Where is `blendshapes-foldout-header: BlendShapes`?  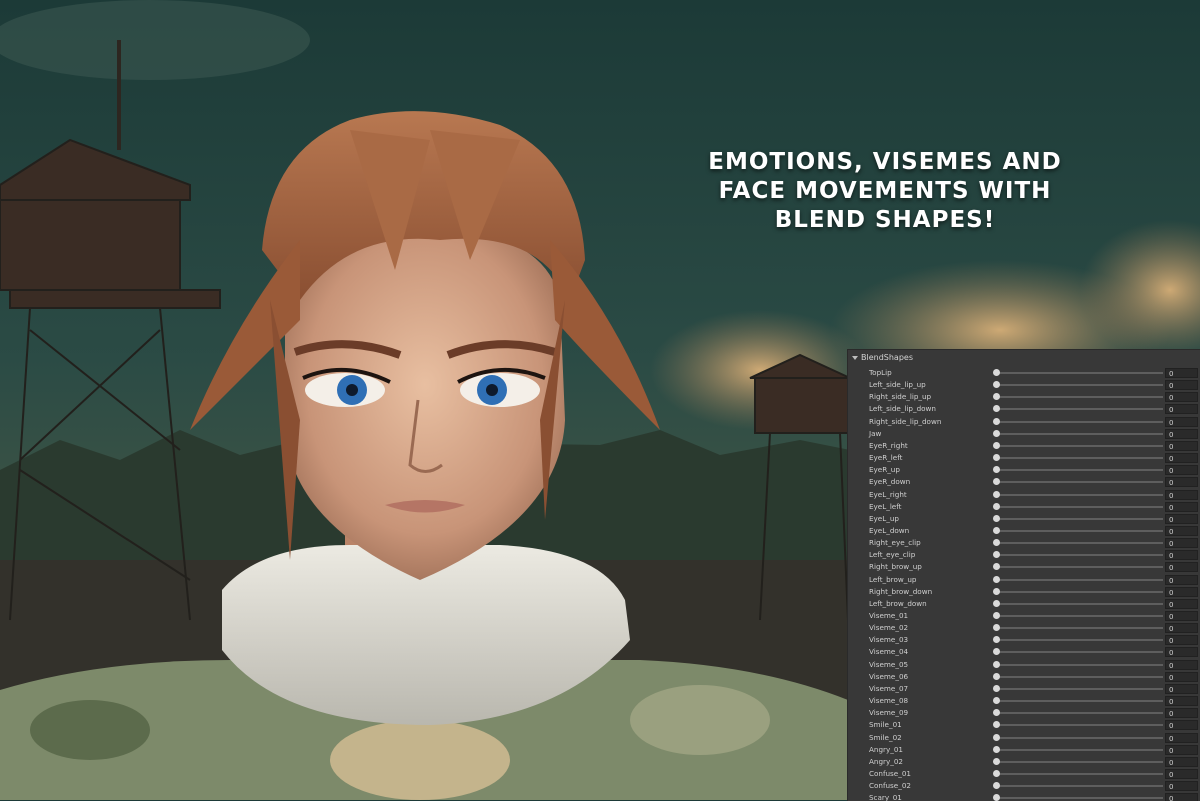 blendshapes-foldout-header: BlendShapes is located at coordinates (1024, 357).